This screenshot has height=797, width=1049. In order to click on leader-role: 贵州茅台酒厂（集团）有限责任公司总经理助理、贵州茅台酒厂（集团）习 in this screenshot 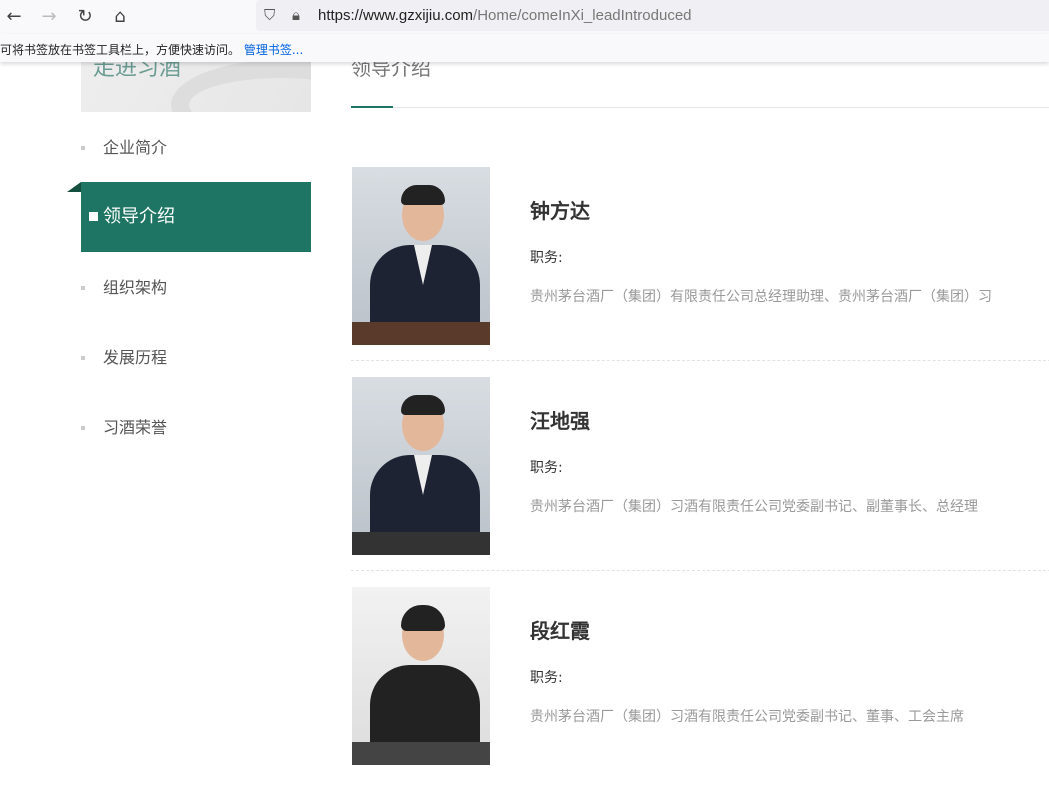, I will do `click(761, 297)`.